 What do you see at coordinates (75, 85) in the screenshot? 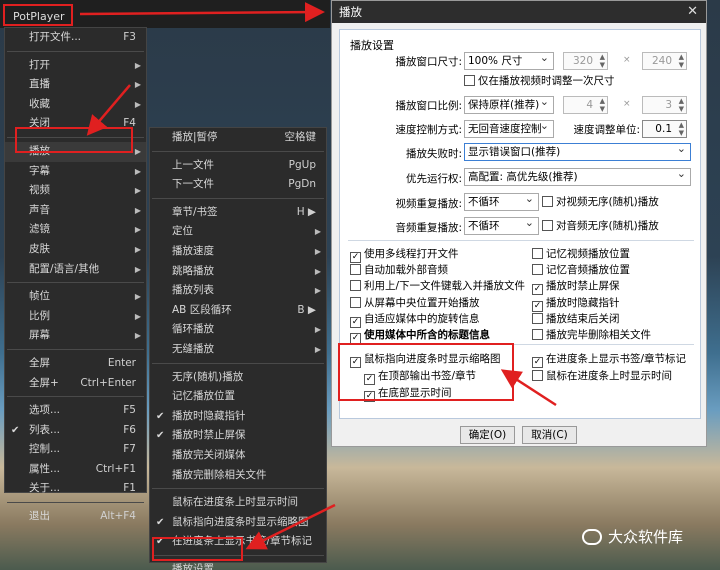
I see `menu-item: 直播 ▶` at bounding box center [75, 85].